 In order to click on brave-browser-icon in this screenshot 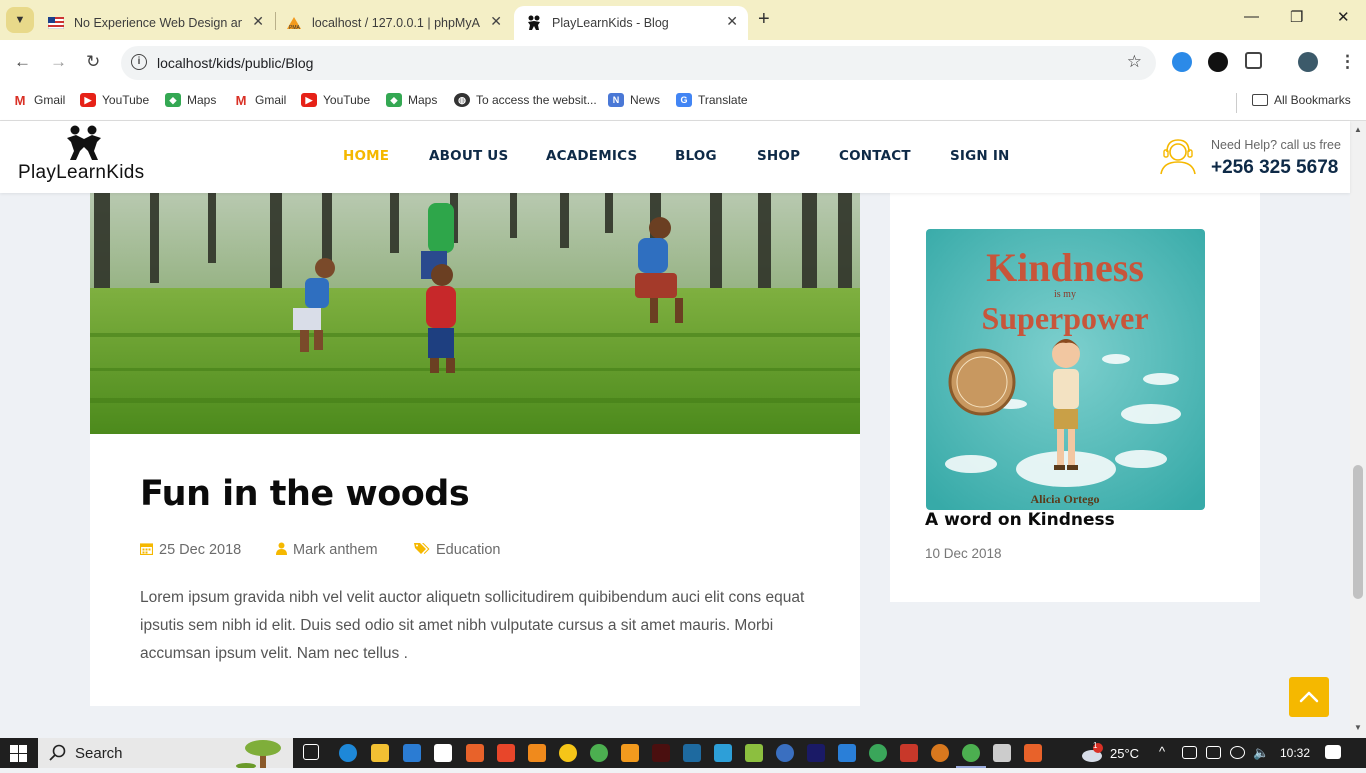, I will do `click(506, 753)`.